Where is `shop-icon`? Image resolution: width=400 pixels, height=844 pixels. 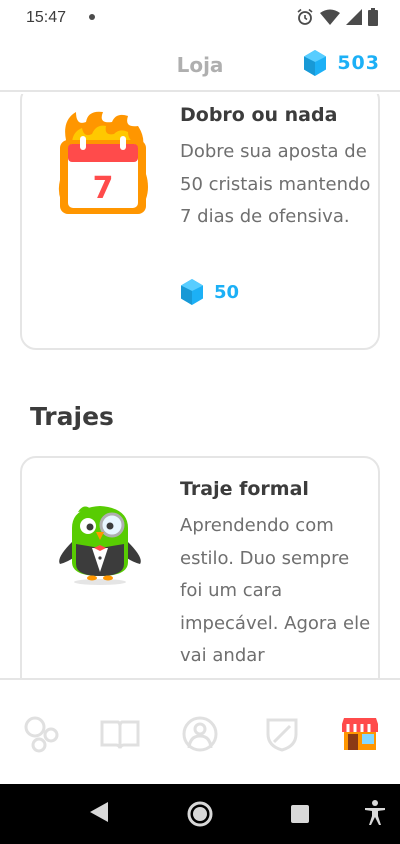
shop-icon is located at coordinates (360, 734).